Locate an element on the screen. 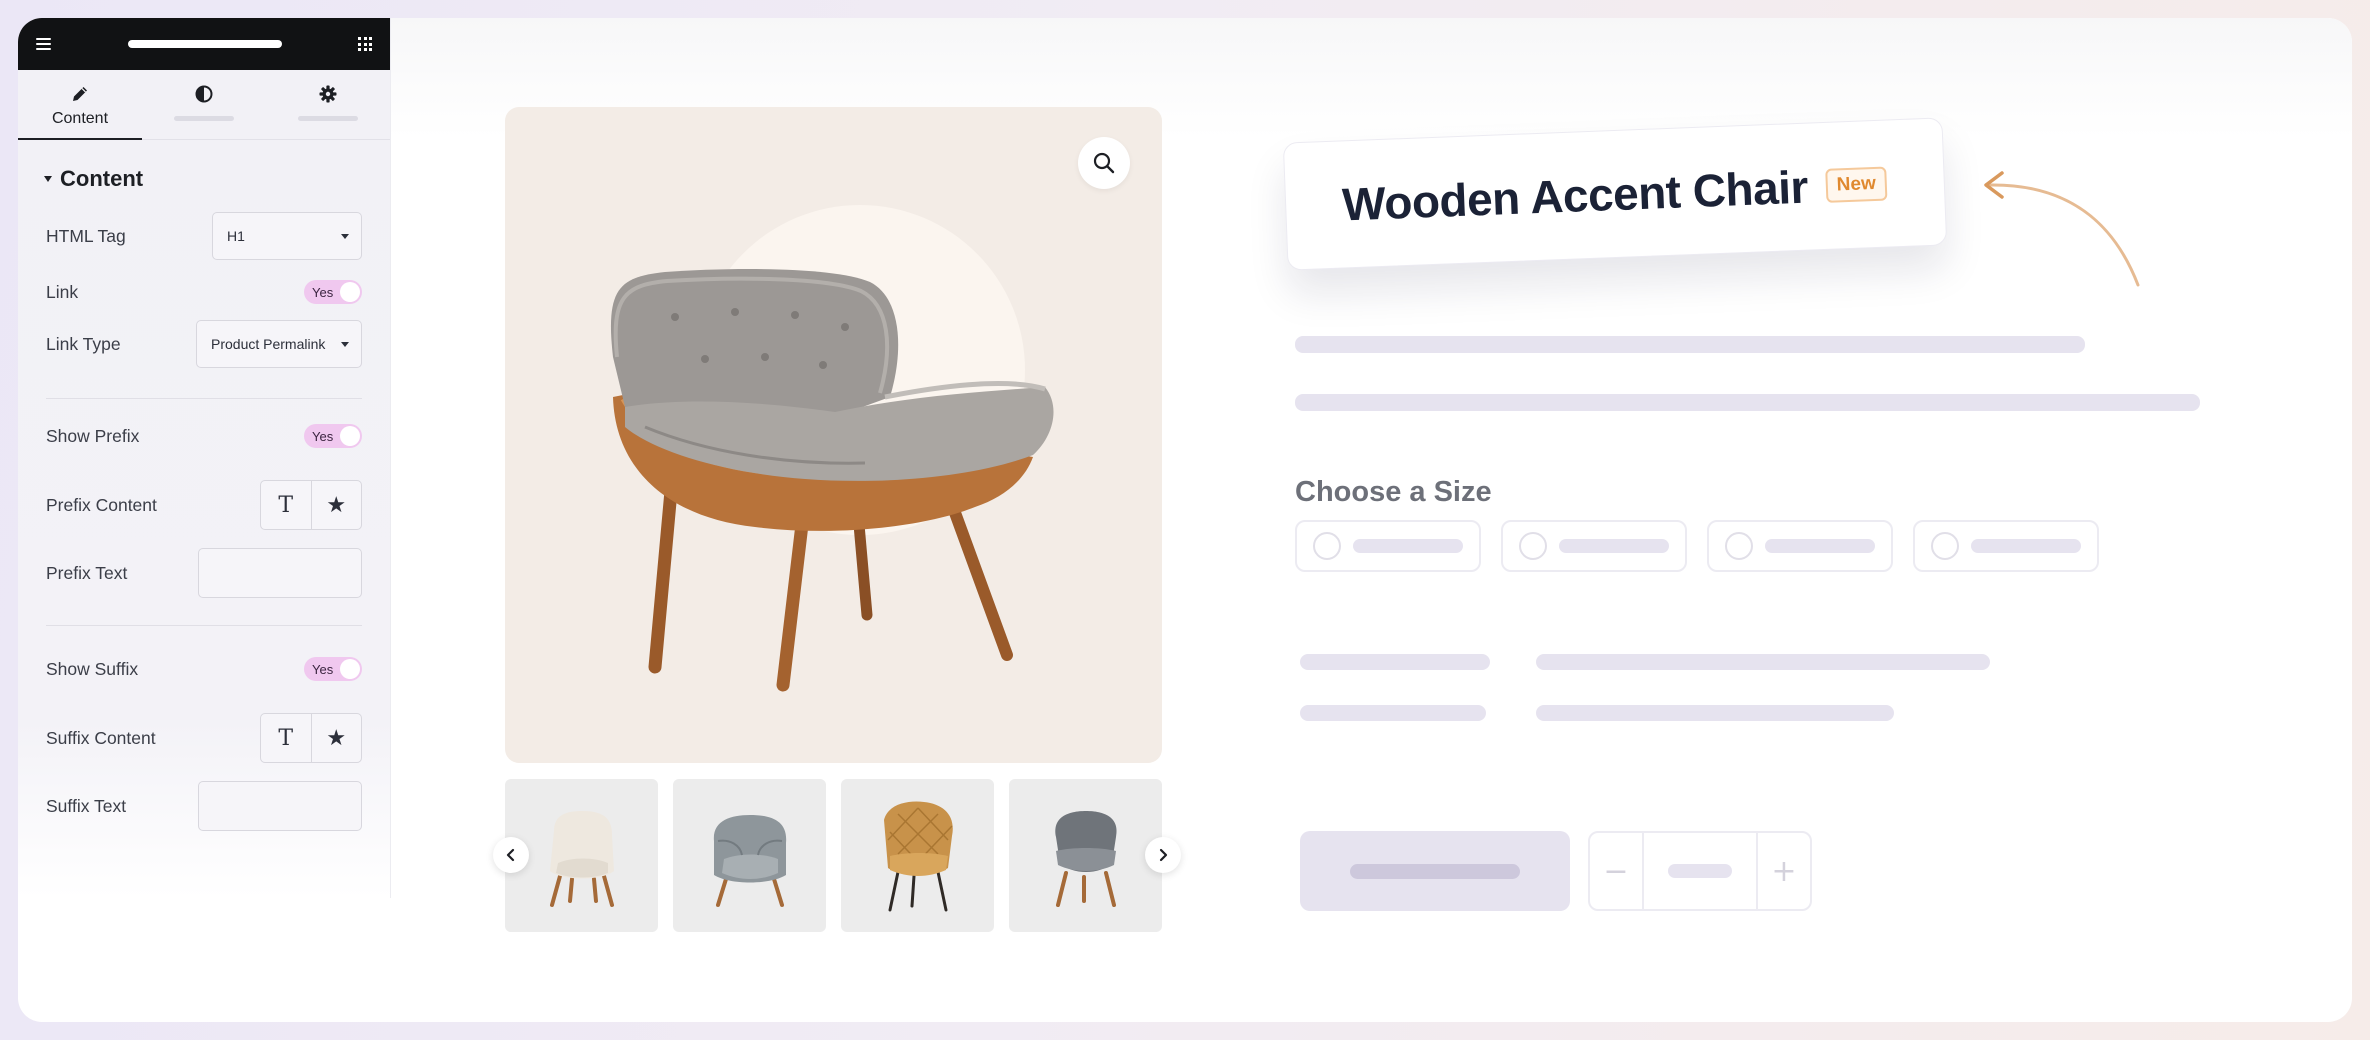 Image resolution: width=2370 pixels, height=1040 pixels. thumbnail-carousel is located at coordinates (837, 855).